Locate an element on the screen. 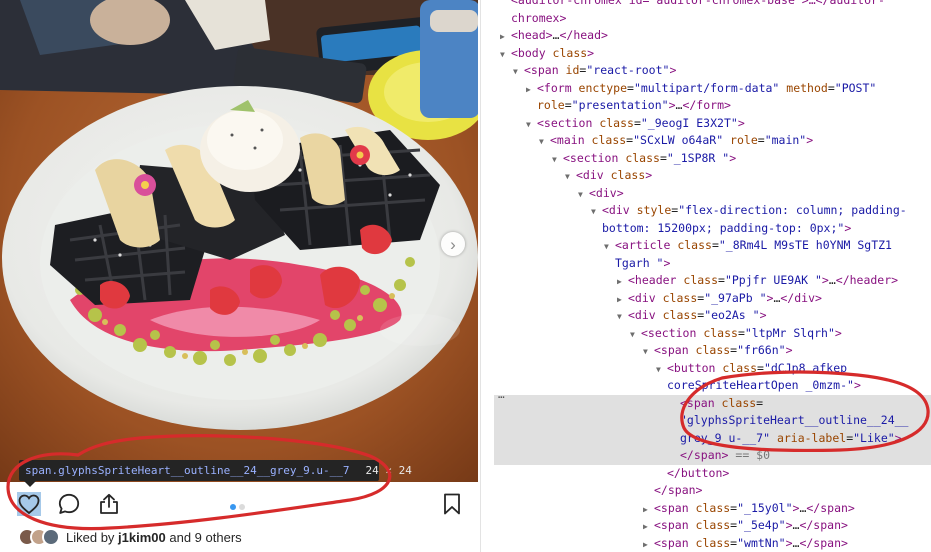  dom-node-row: <span class= is located at coordinates (712, 403).